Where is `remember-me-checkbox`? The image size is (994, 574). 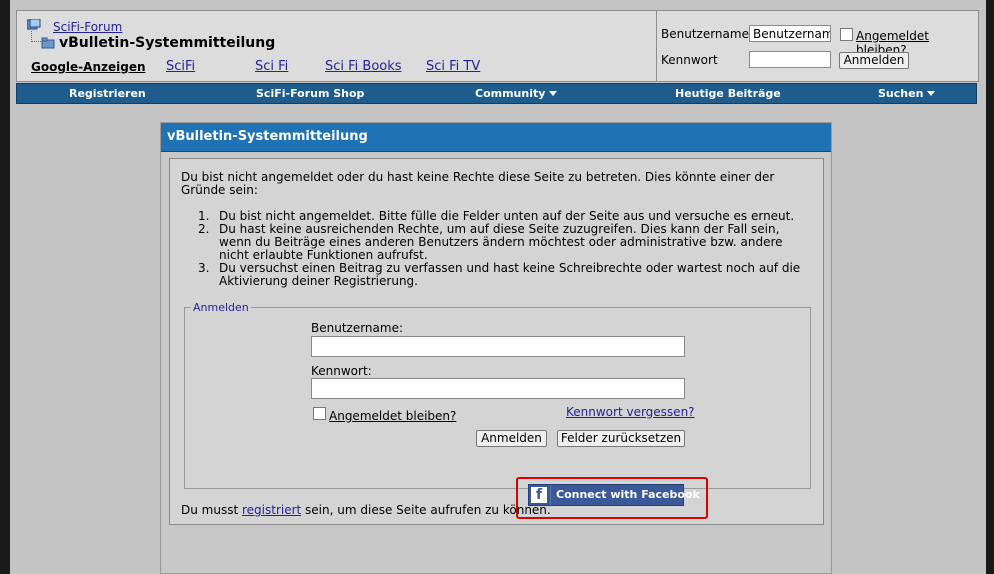
remember-me-checkbox is located at coordinates (319, 413).